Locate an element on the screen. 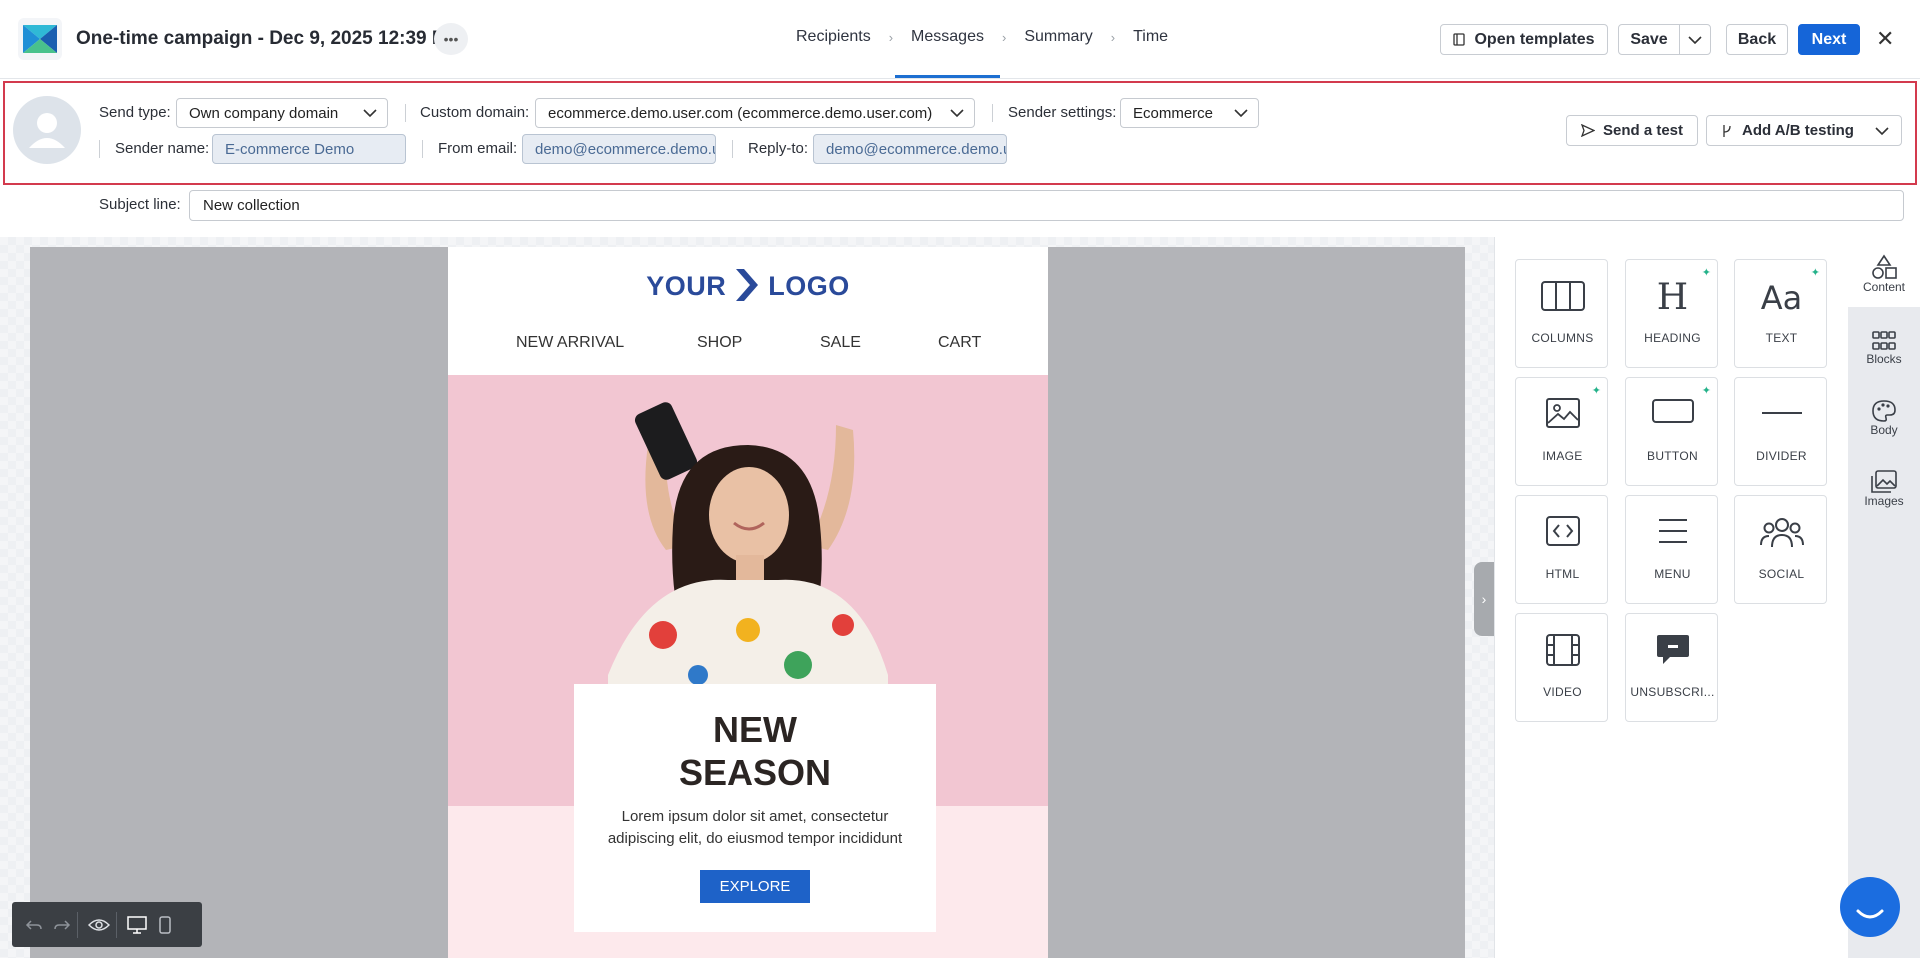  wizard-steps: Recipients › Messages › Summary › Time is located at coordinates (982, 53).